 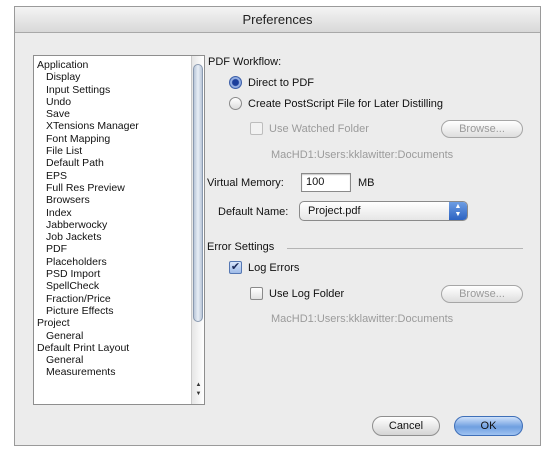 What do you see at coordinates (113, 323) in the screenshot?
I see `sidebar-item: Project` at bounding box center [113, 323].